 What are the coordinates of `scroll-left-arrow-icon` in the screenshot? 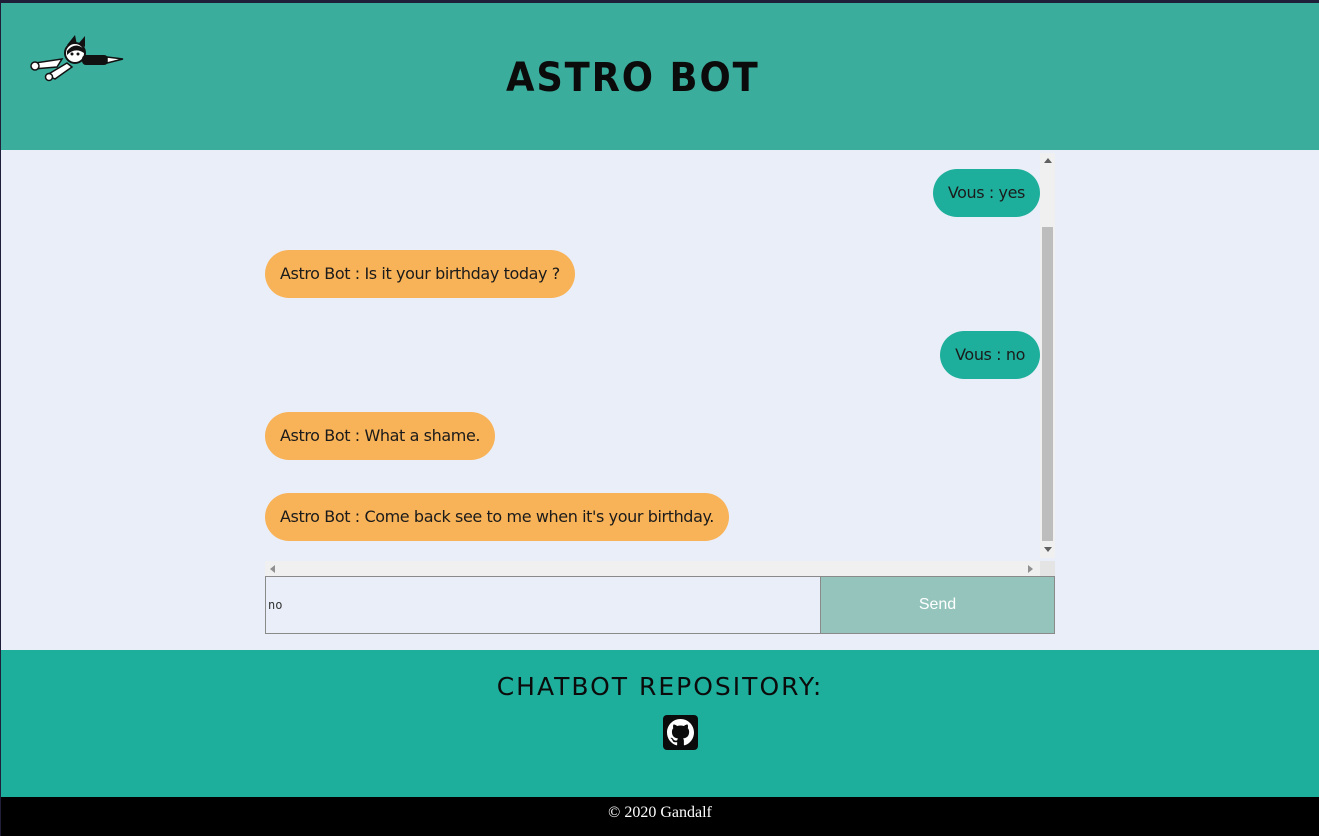 It's located at (272, 569).